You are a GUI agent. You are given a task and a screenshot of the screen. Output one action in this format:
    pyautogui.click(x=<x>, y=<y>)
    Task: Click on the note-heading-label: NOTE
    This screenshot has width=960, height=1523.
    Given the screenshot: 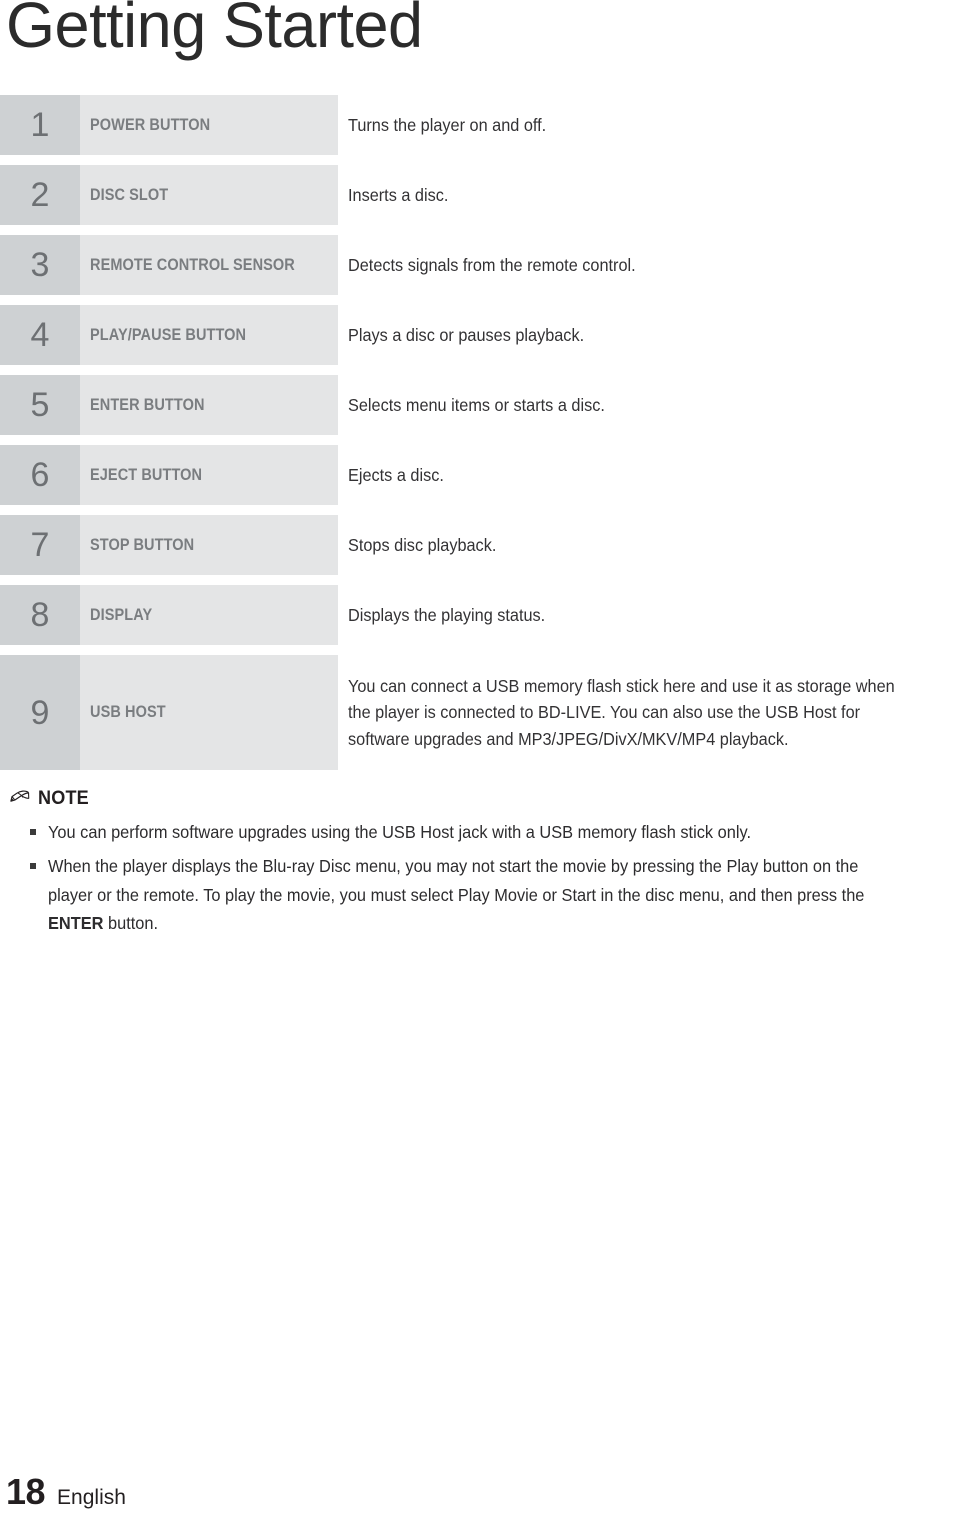 What is the action you would take?
    pyautogui.click(x=63, y=798)
    